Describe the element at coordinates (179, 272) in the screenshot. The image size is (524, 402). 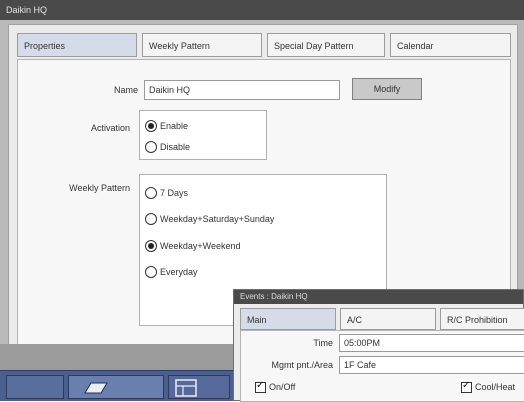
I see `radio-everyday-label: Everyday` at that location.